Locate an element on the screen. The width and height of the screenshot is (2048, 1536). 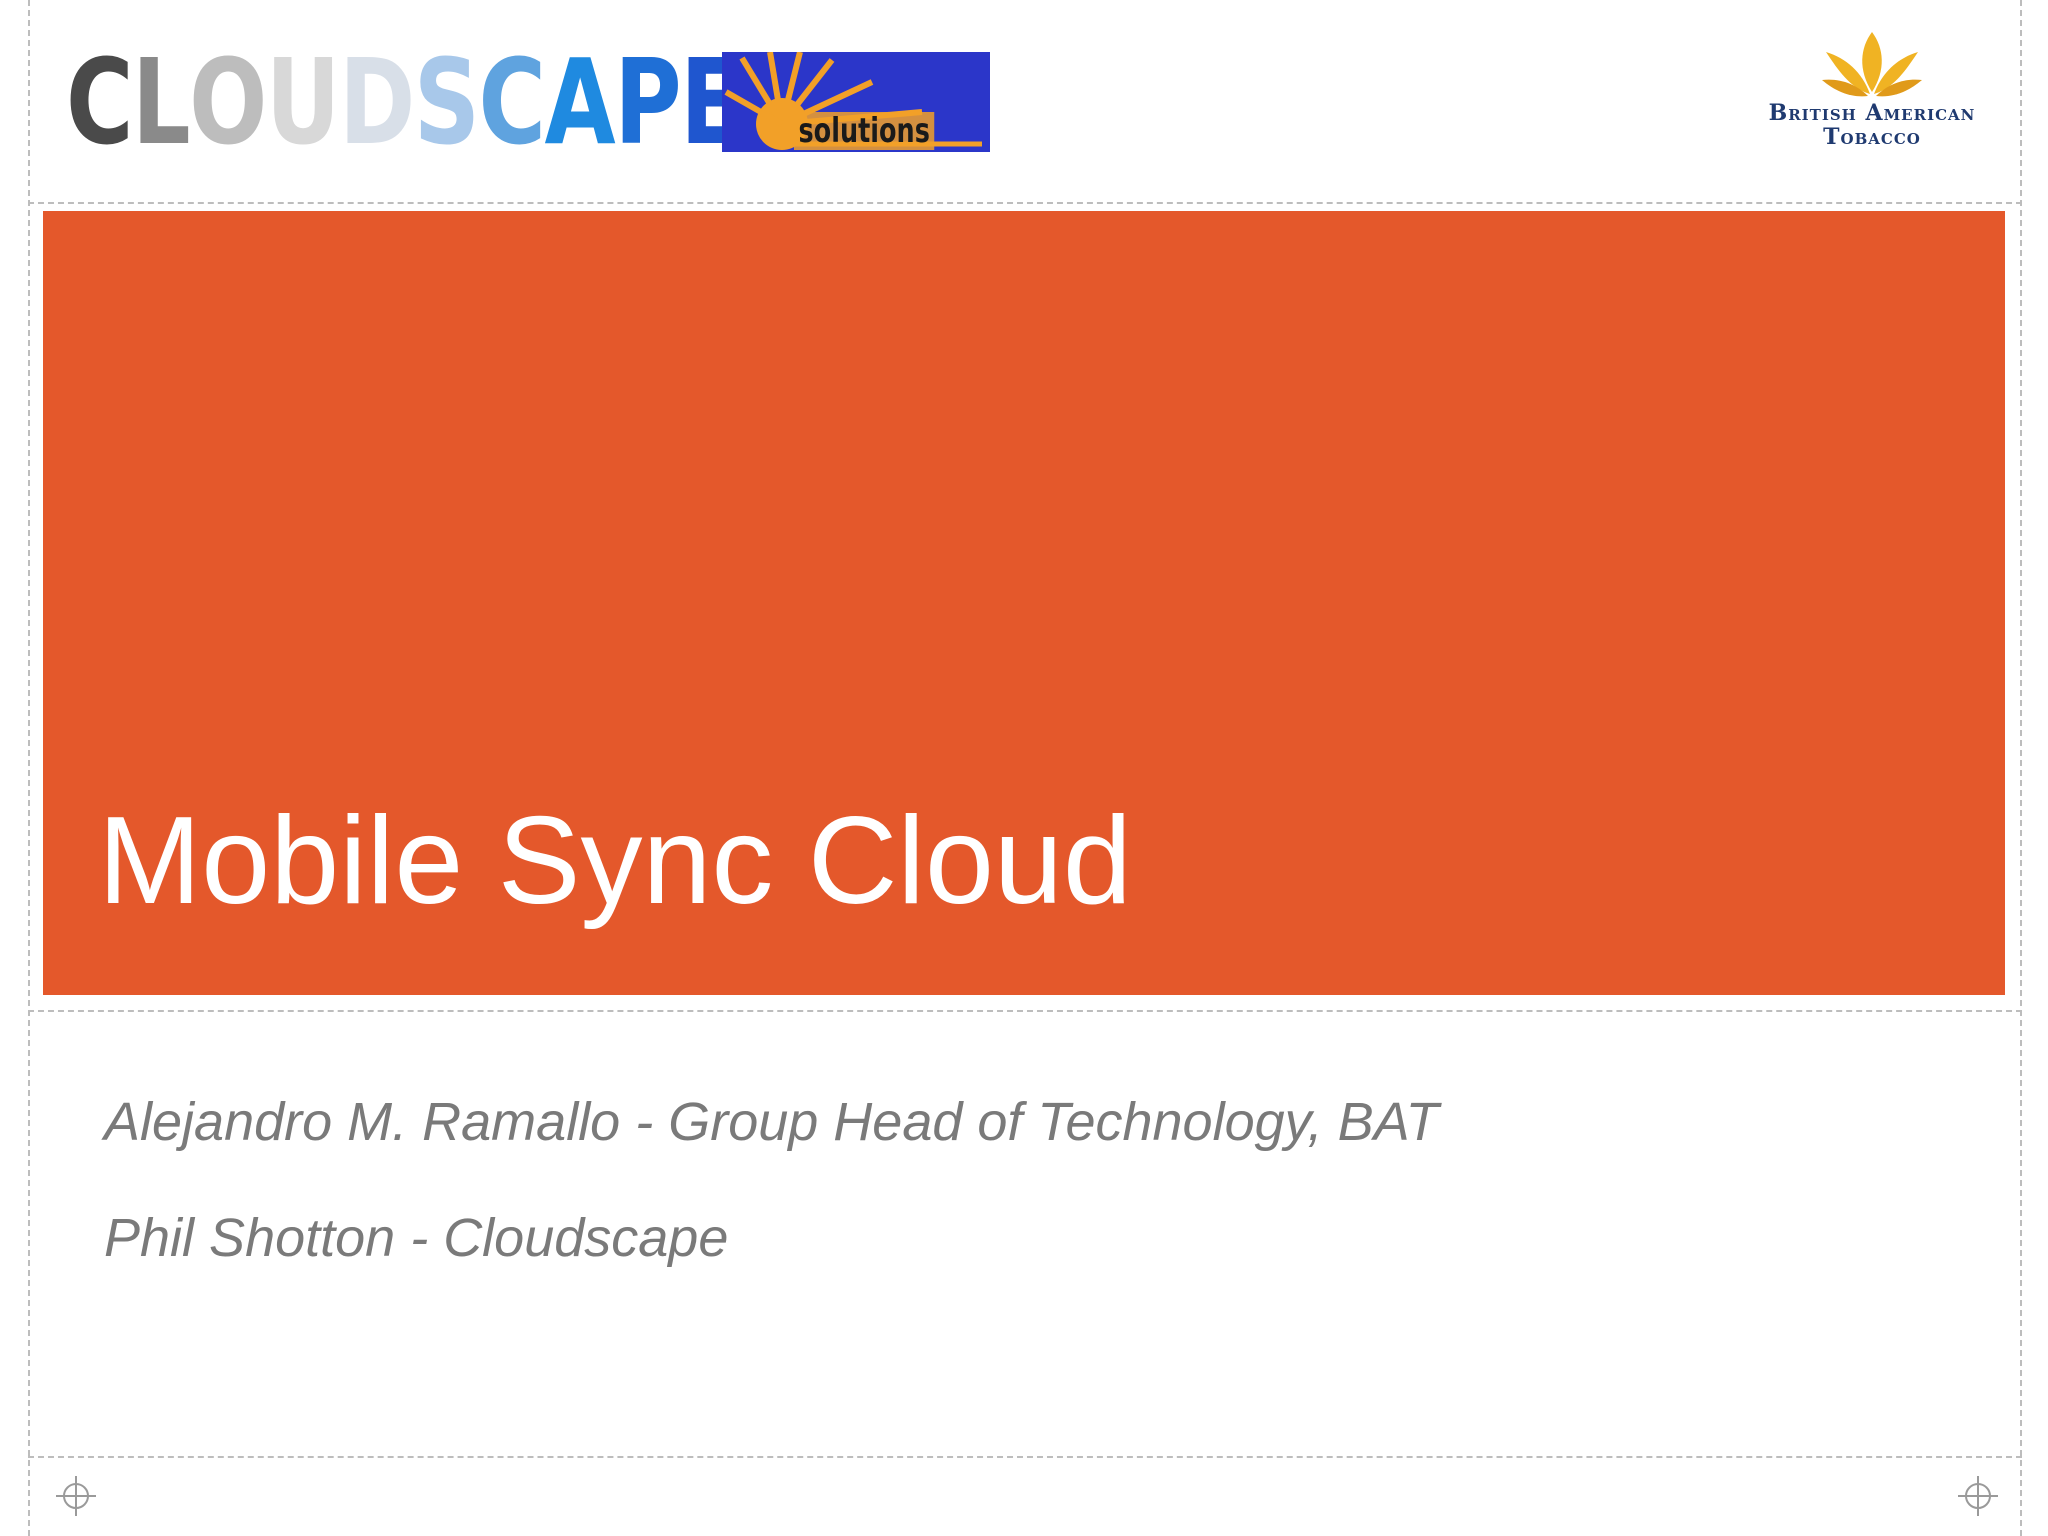
crosshair-icon-right is located at coordinates (1978, 1496).